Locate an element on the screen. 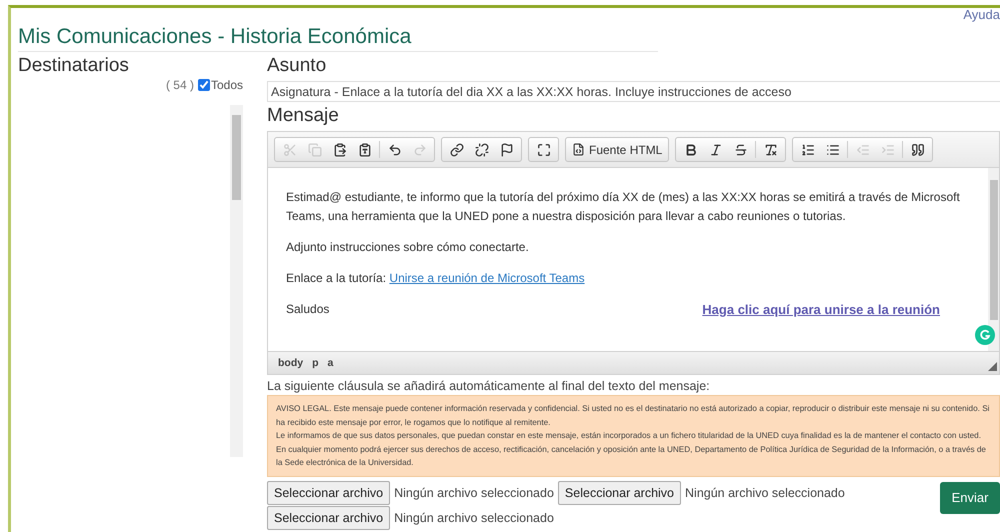 The width and height of the screenshot is (1000, 532). link-icon is located at coordinates (457, 149).